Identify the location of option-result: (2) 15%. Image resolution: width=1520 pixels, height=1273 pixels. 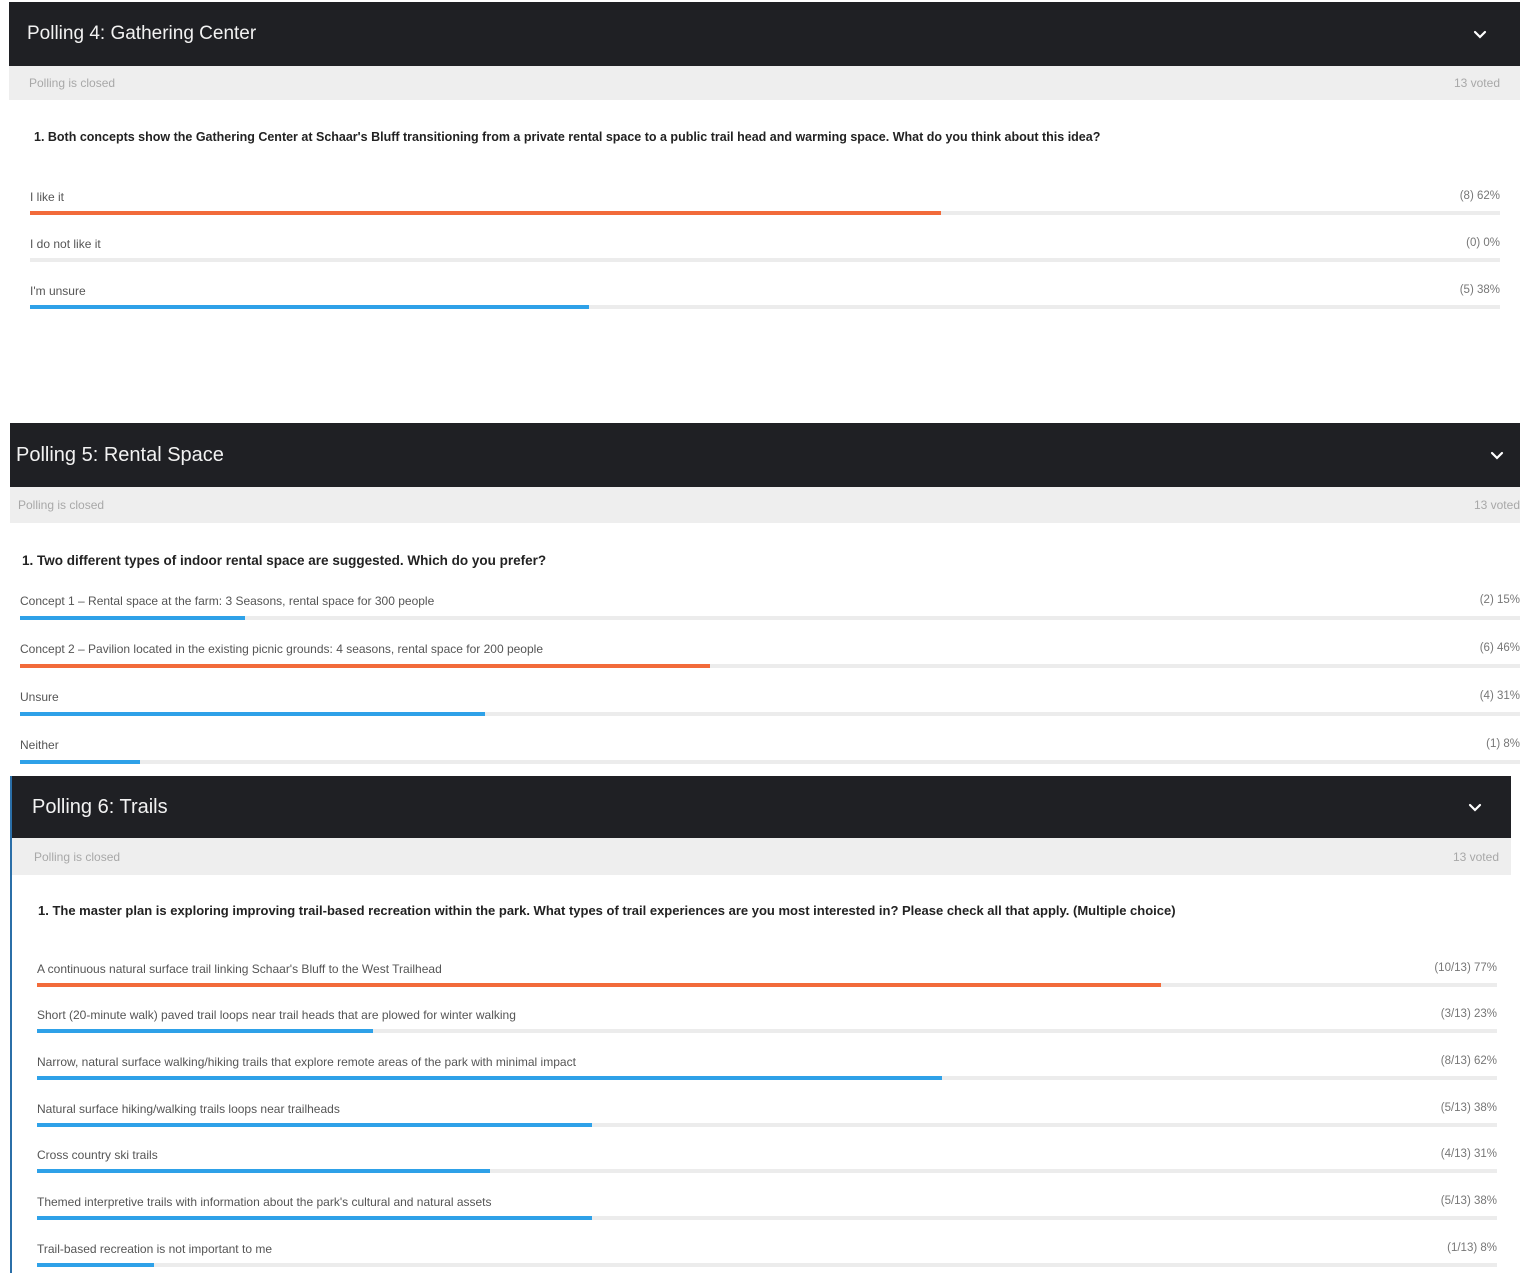
(1499, 600).